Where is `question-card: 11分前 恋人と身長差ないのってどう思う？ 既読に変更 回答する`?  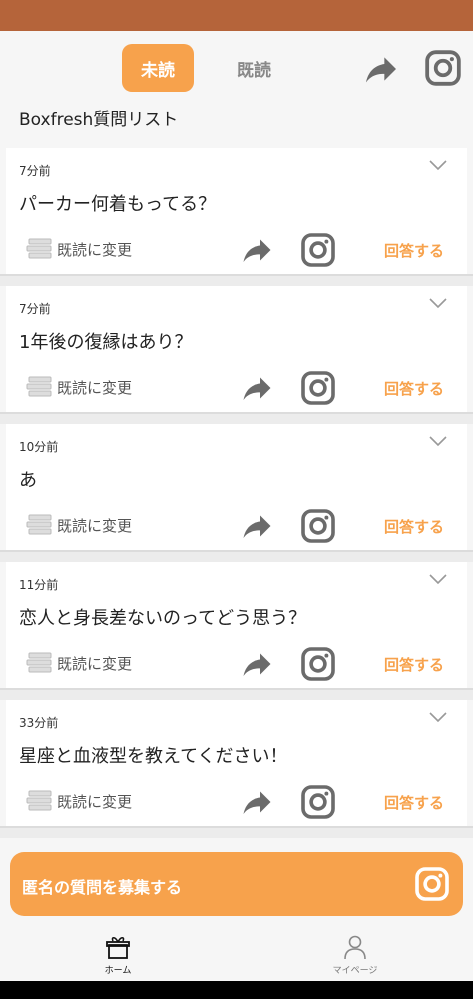
question-card: 11分前 恋人と身長差ないのってどう思う？ 既読に変更 回答する is located at coordinates (236, 625).